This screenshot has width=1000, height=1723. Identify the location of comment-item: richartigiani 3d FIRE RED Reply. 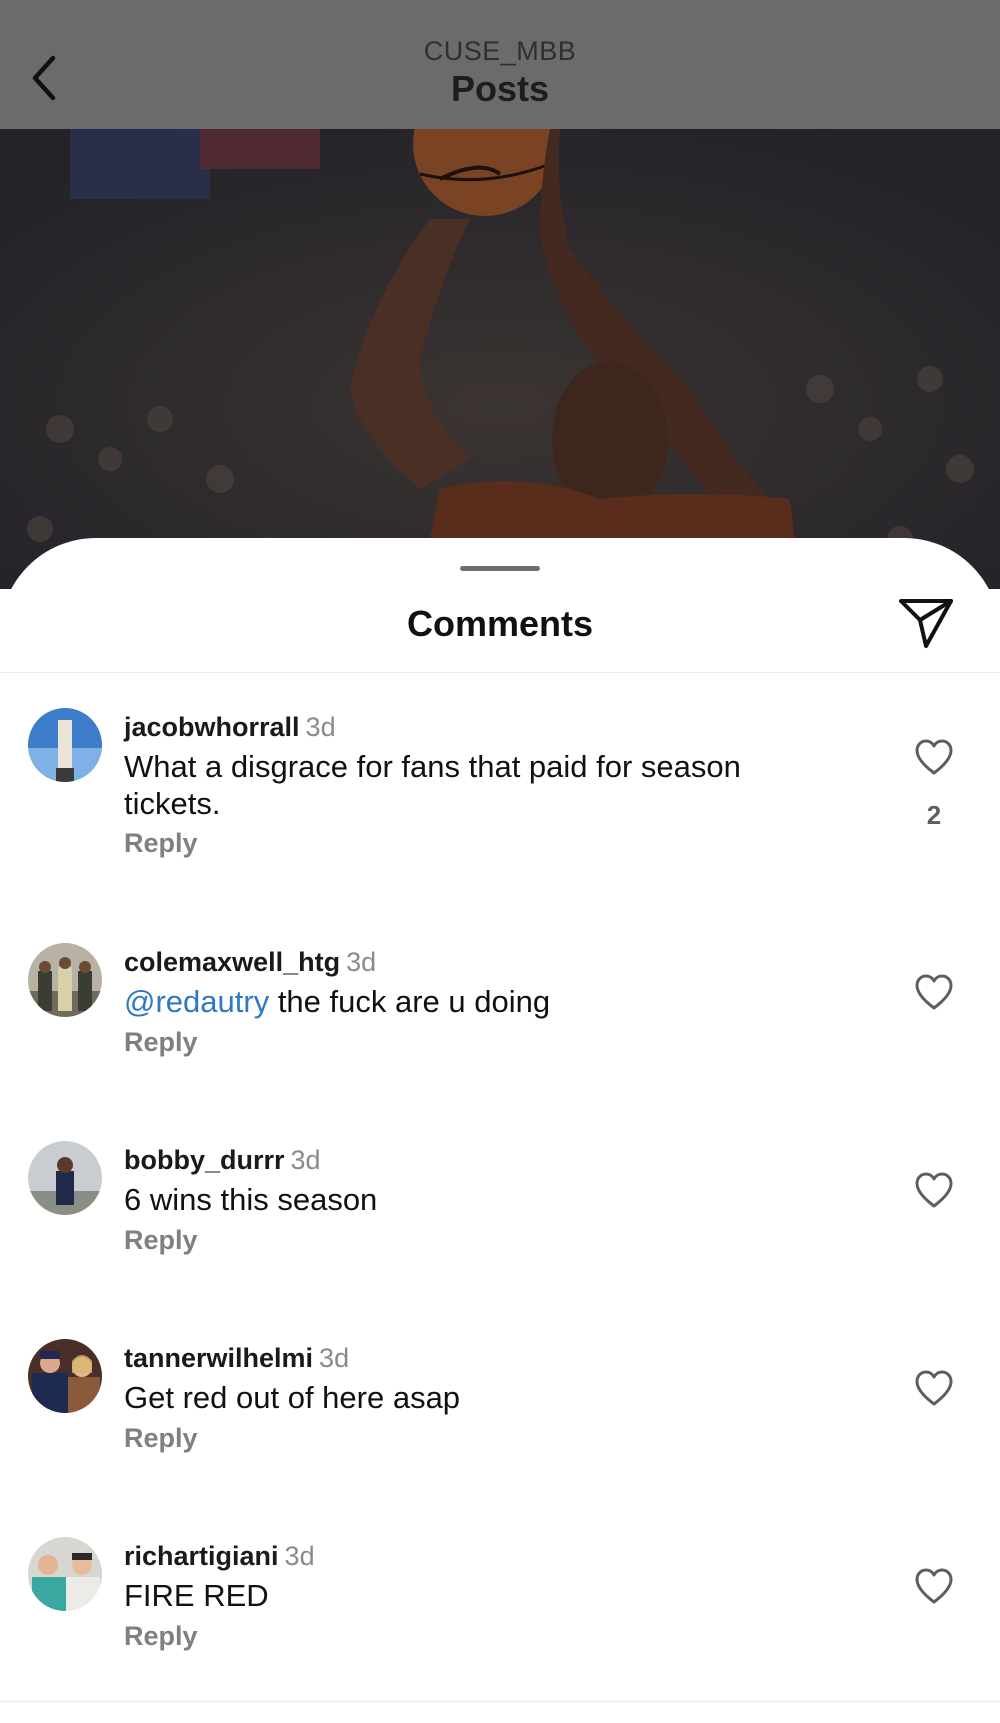
(500, 1630).